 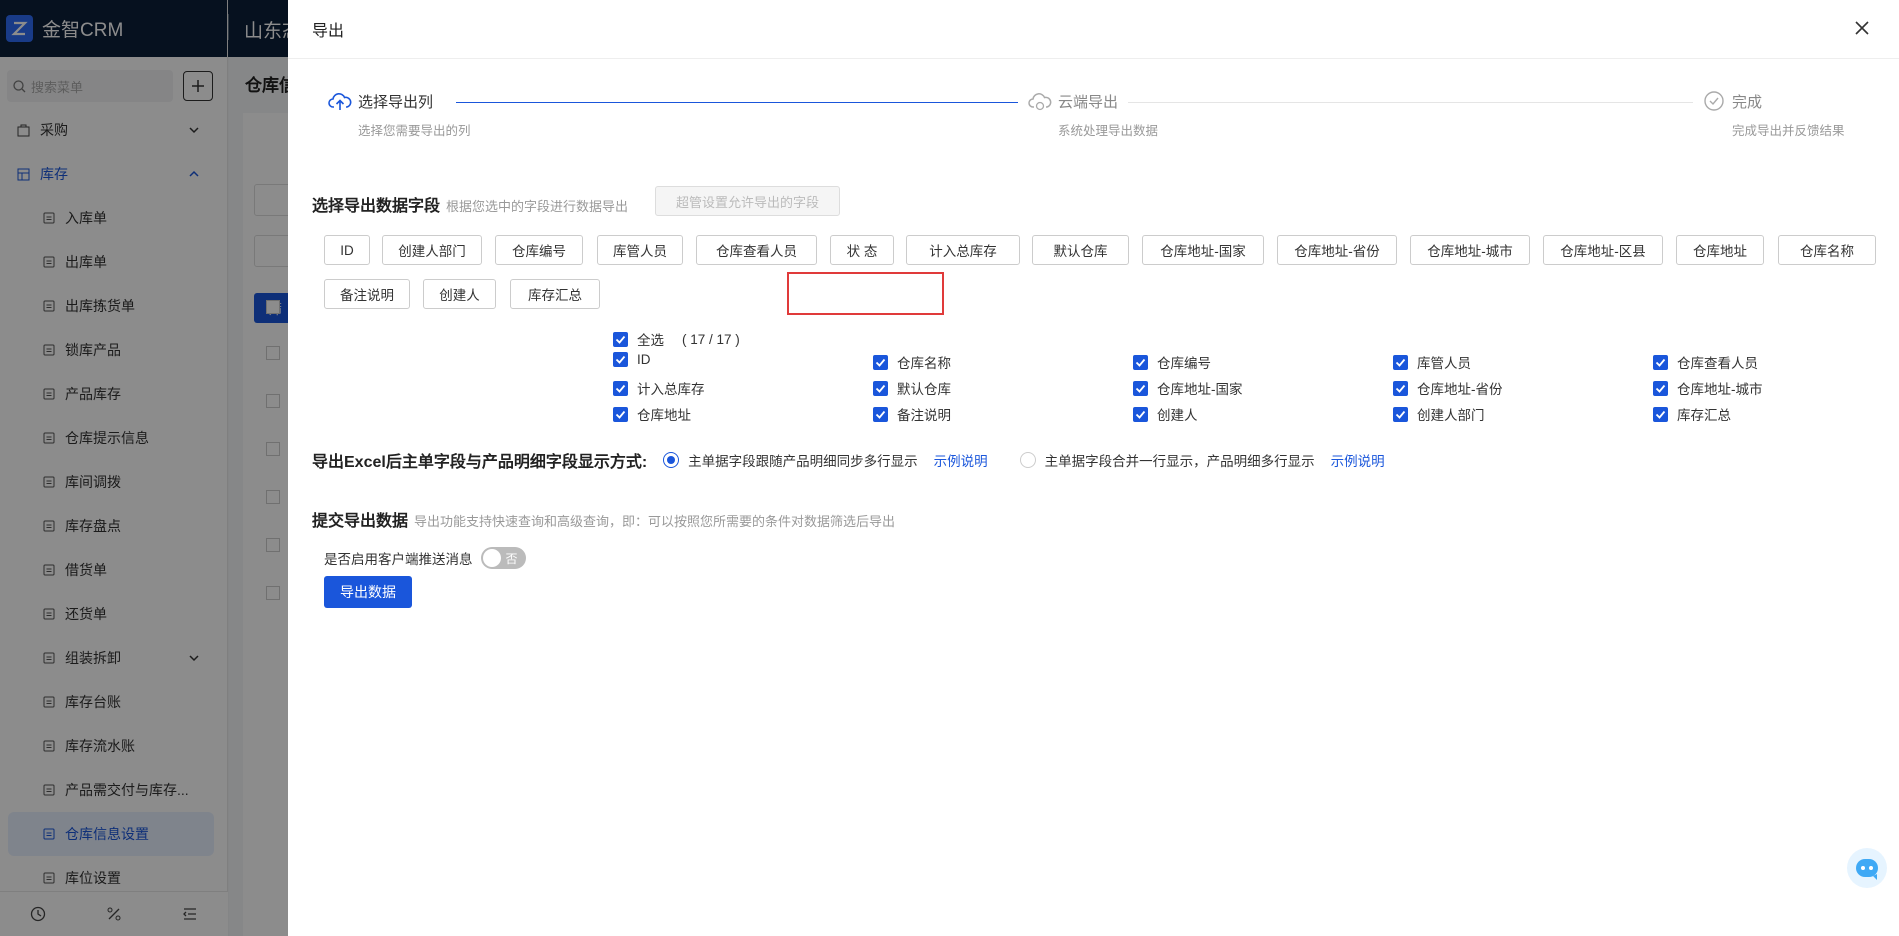 I want to click on step-desc: 系统处理导出数据, so click(x=1108, y=131).